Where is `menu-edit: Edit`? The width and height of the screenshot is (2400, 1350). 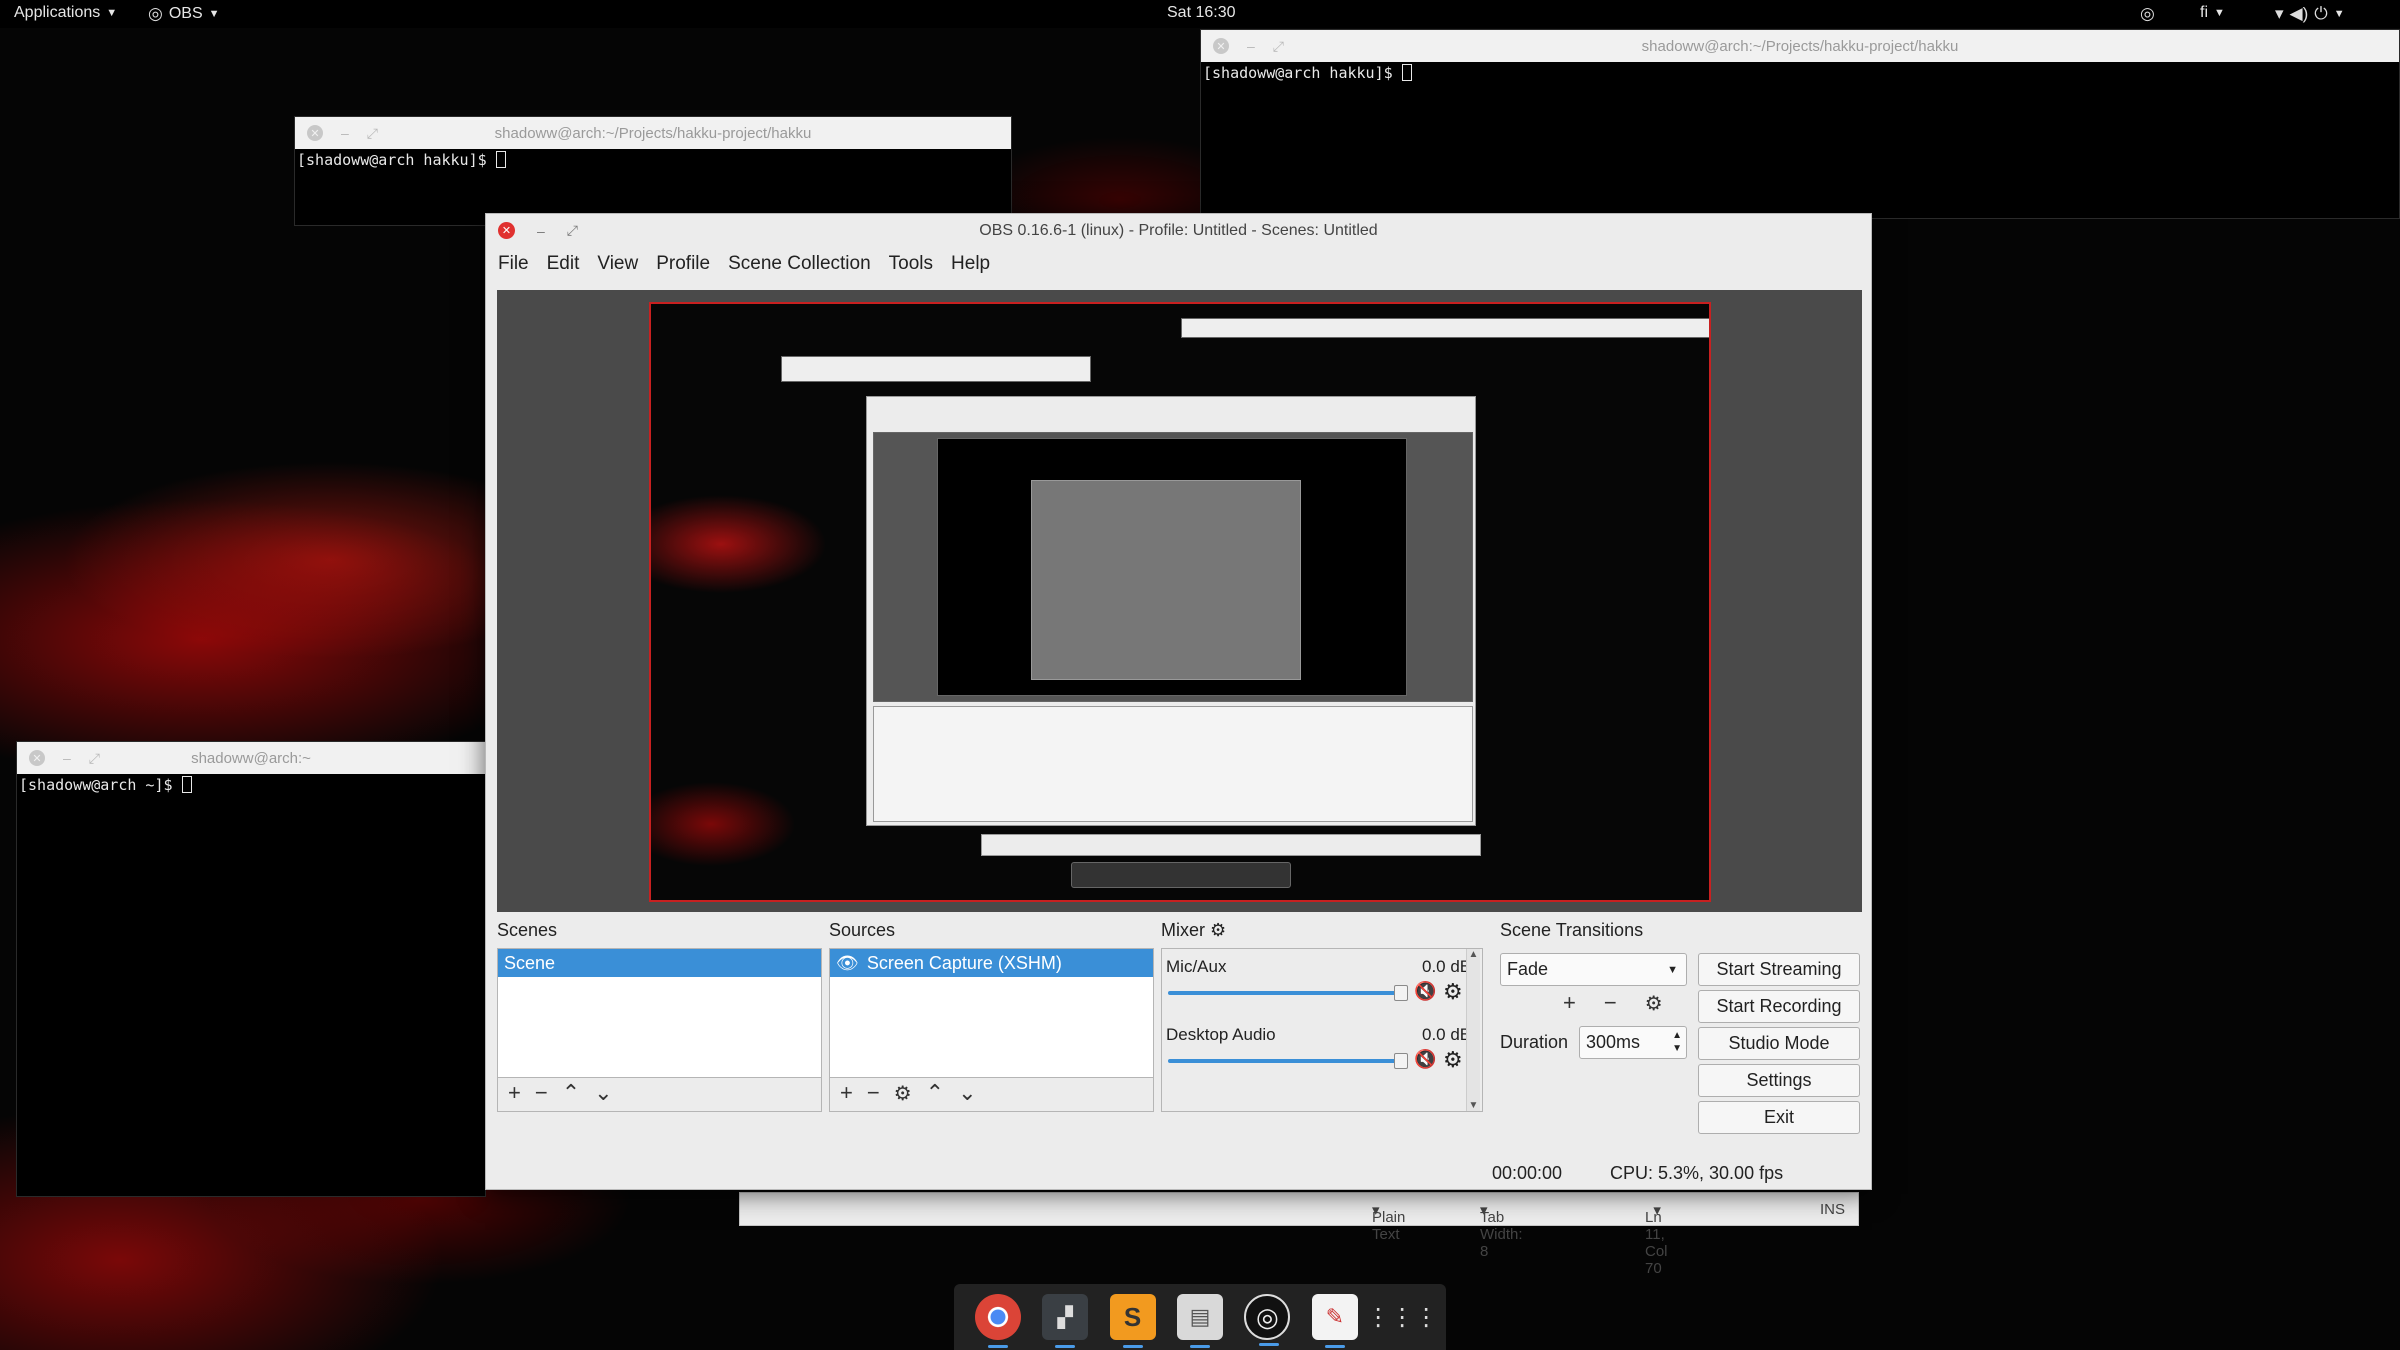
menu-edit: Edit is located at coordinates (563, 264).